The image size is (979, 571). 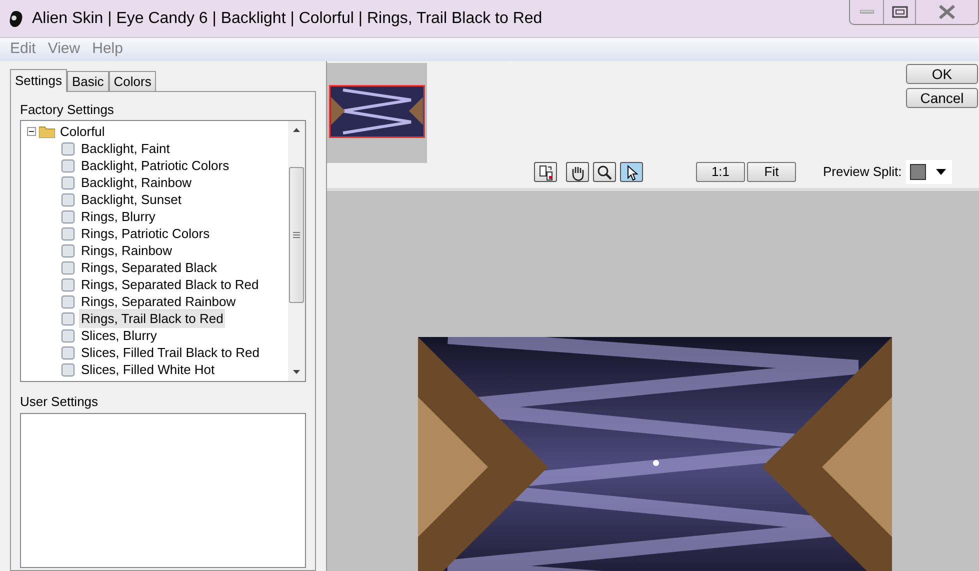 I want to click on swap-icon, so click(x=545, y=172).